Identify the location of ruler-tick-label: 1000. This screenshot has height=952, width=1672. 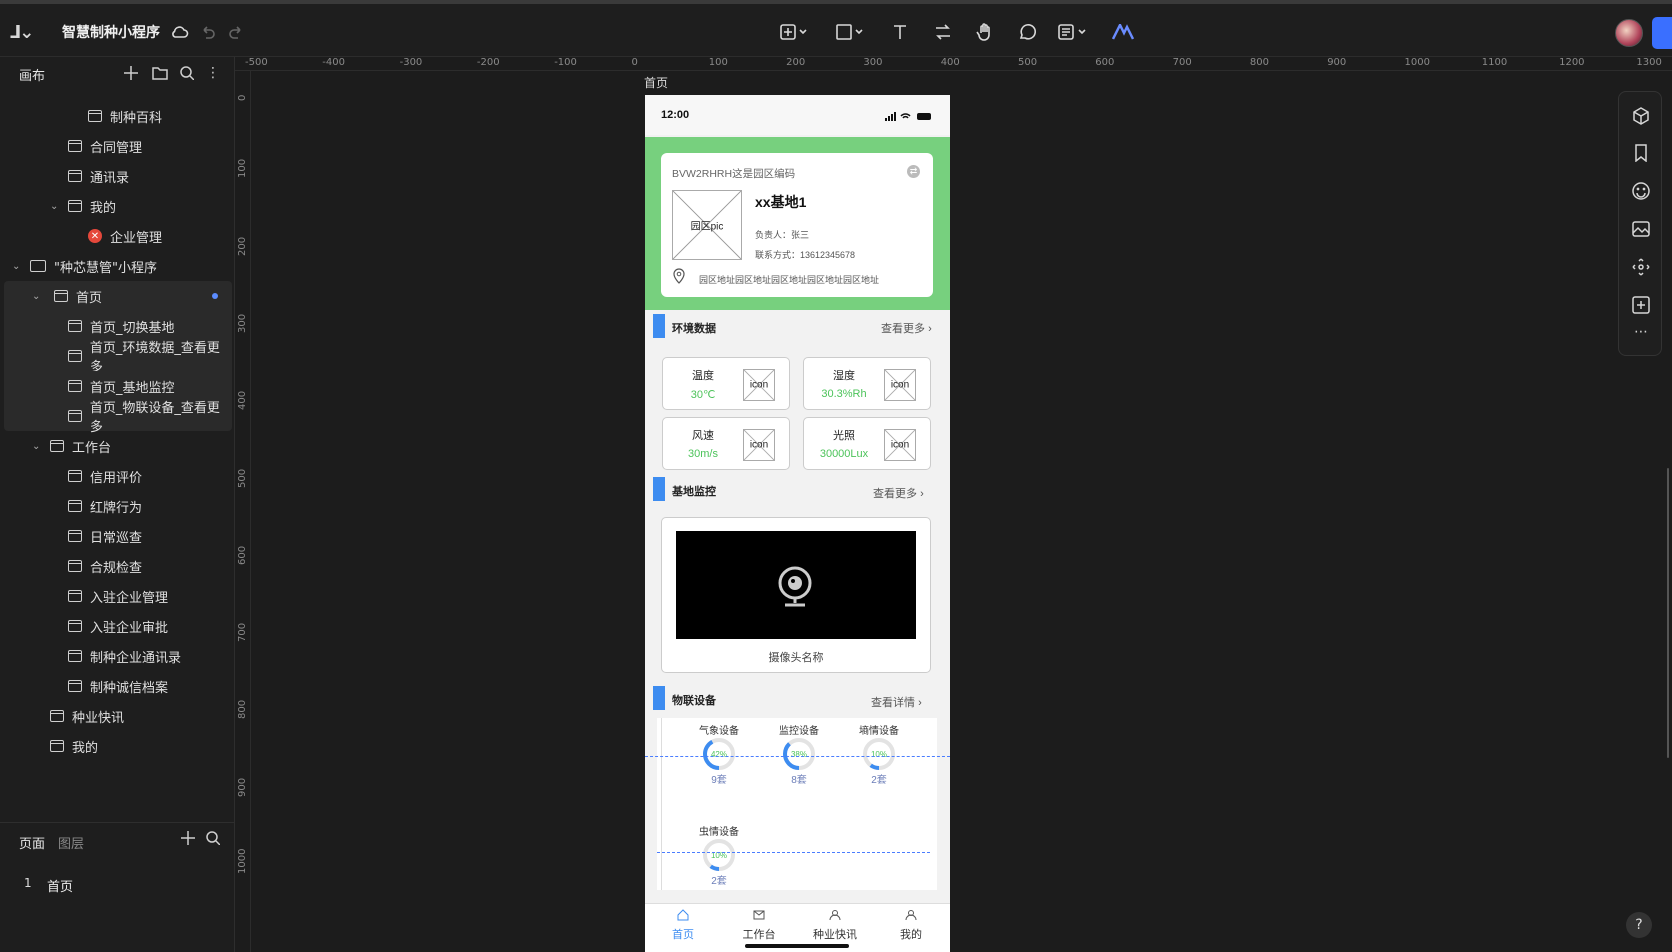
(242, 861).